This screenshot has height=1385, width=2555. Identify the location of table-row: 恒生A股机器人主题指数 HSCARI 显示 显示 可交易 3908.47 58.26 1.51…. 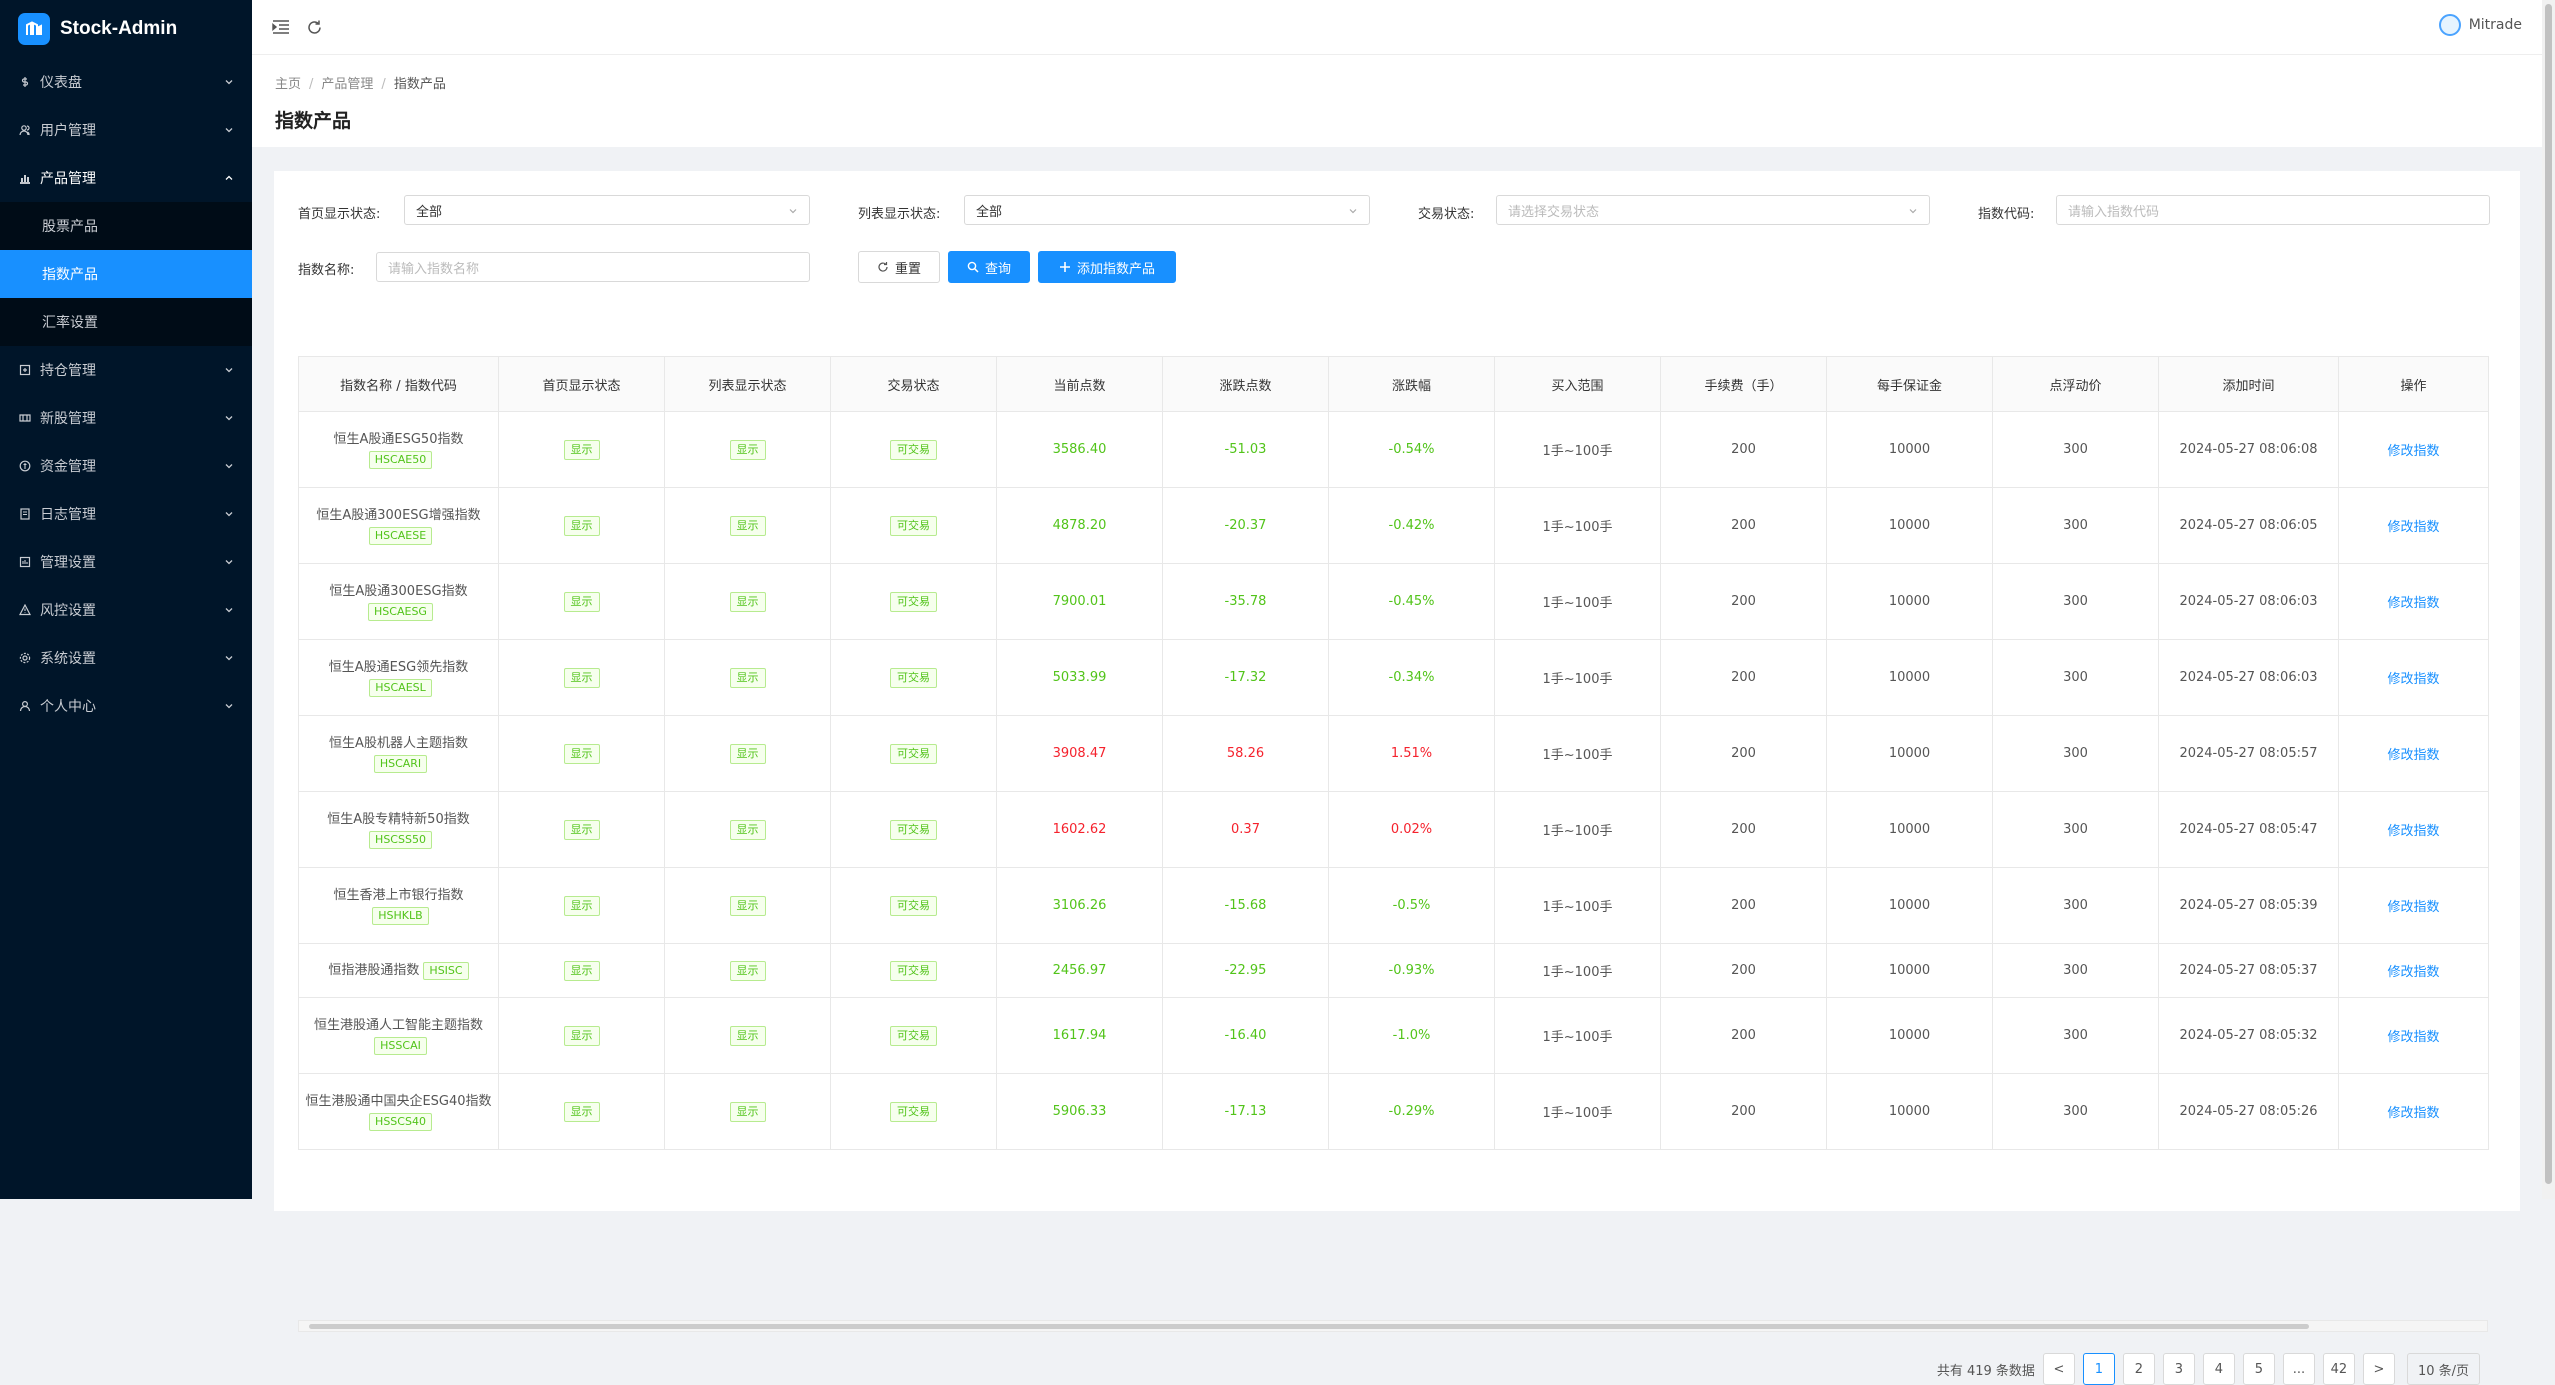
(1393, 753).